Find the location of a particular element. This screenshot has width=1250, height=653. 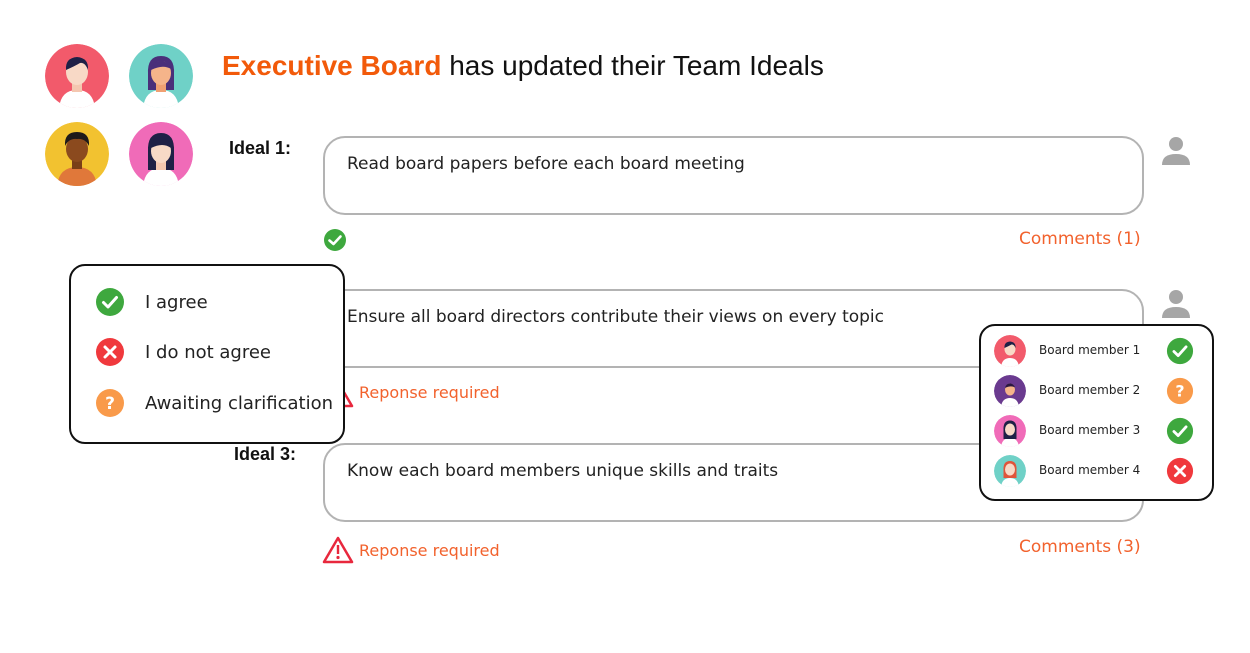

member-row: Board member 4 is located at coordinates (1096, 471).